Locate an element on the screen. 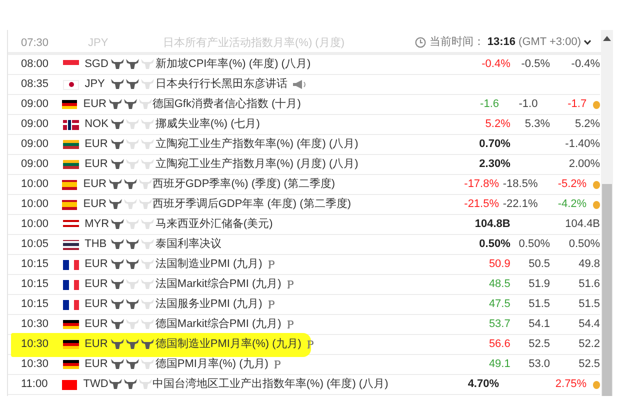 The image size is (624, 400). event-link: 法国服务业PMI (九月) is located at coordinates (208, 304).